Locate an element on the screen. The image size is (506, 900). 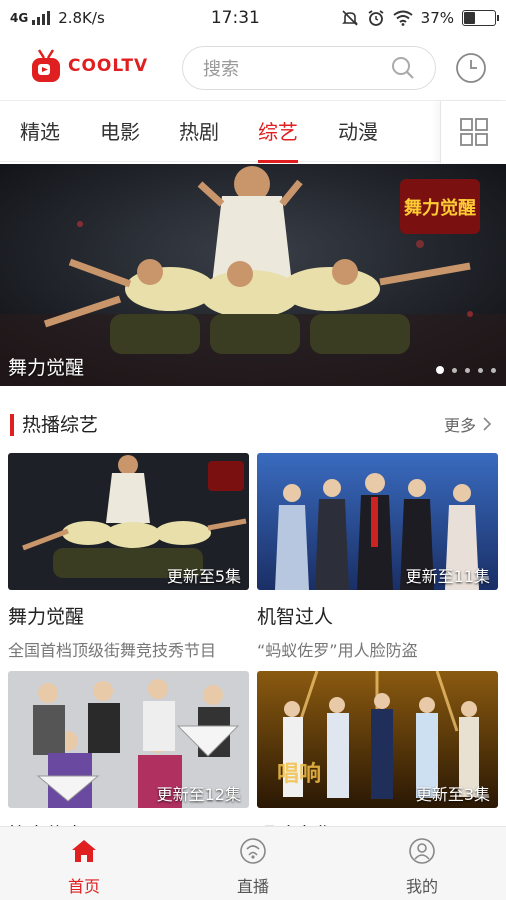
tab-featured: 精选 is located at coordinates (40, 132).